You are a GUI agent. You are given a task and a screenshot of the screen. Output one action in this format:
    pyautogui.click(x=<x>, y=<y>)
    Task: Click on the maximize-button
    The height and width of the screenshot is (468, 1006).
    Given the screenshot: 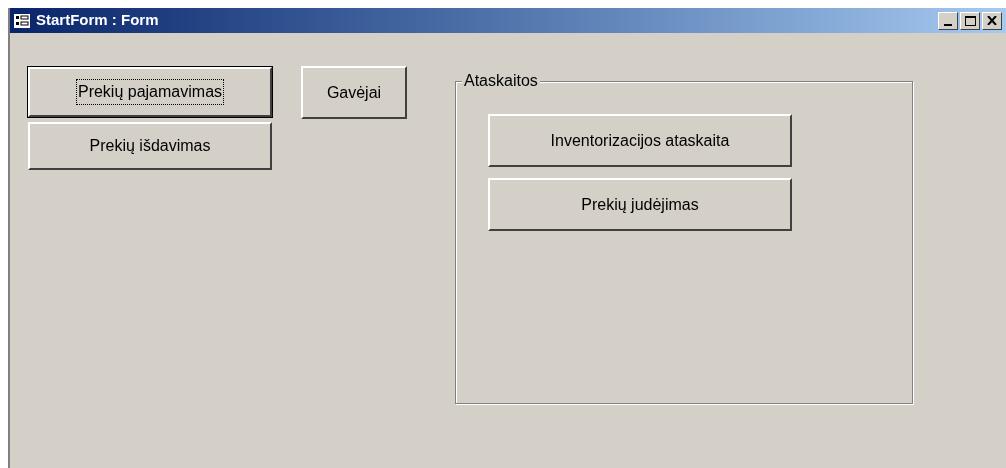 What is the action you would take?
    pyautogui.click(x=970, y=20)
    